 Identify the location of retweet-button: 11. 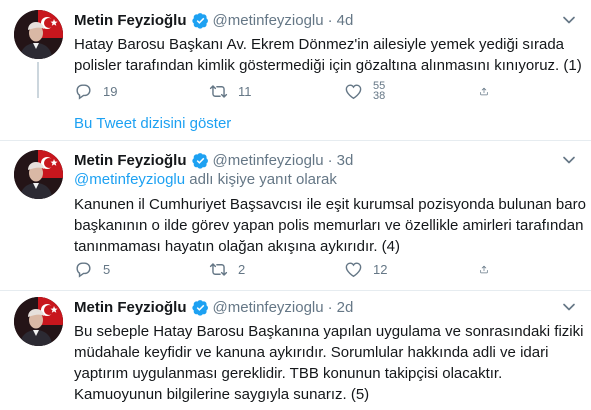
(276, 91).